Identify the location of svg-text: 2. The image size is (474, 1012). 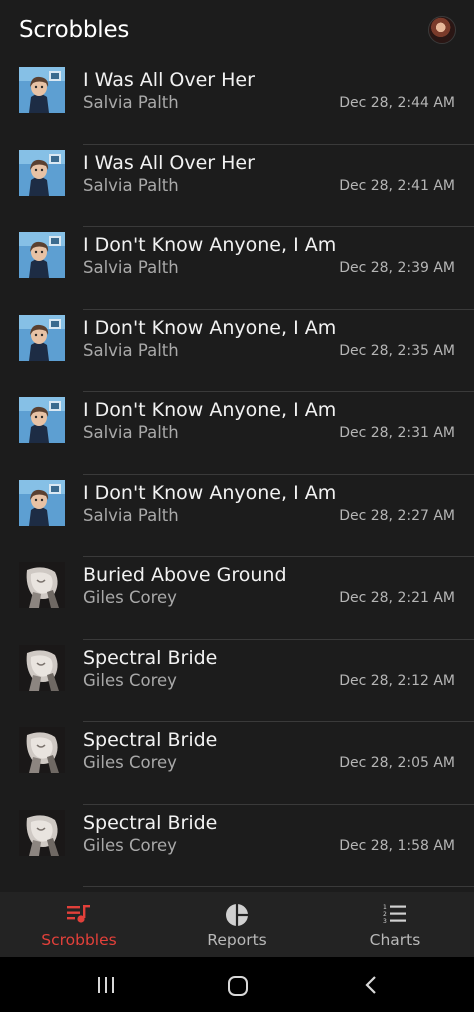
(385, 914).